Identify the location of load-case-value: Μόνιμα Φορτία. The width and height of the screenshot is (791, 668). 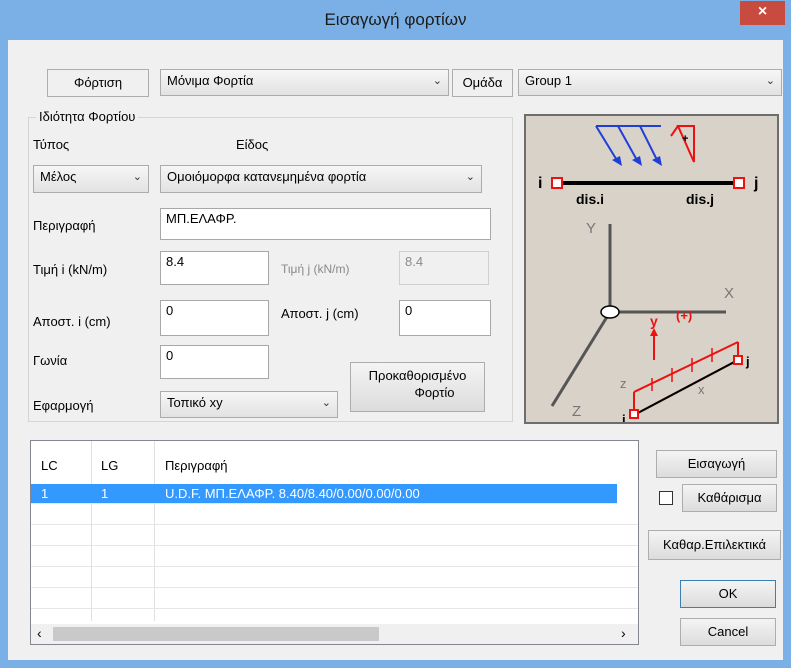
(210, 80).